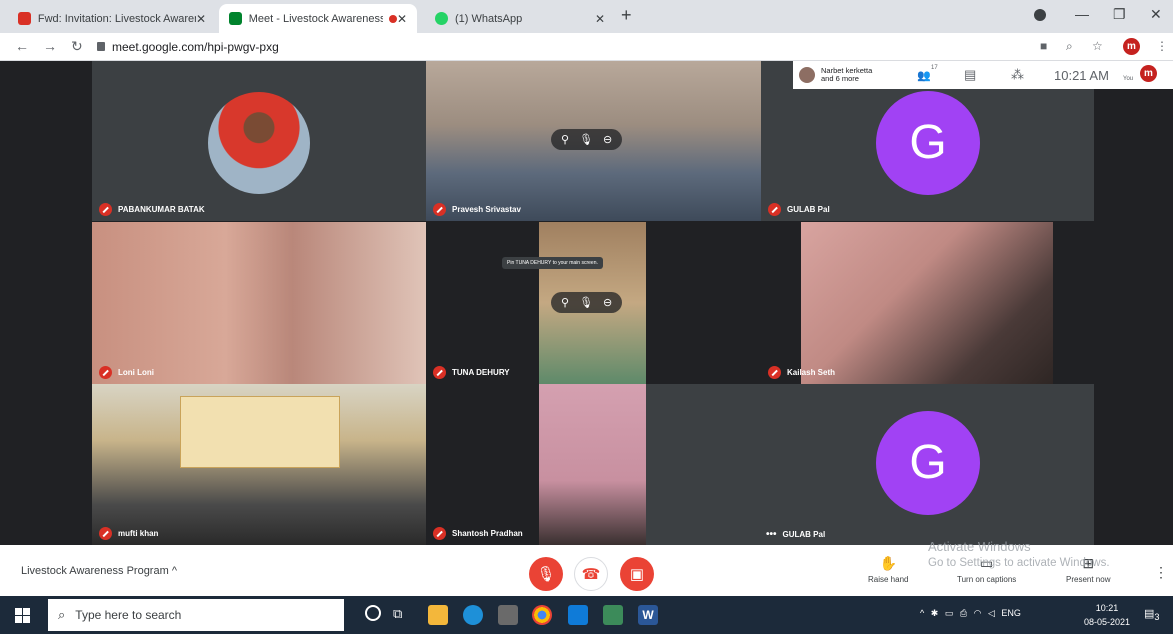  Describe the element at coordinates (1119, 14) in the screenshot. I see `maximize-icon: ❐` at that location.